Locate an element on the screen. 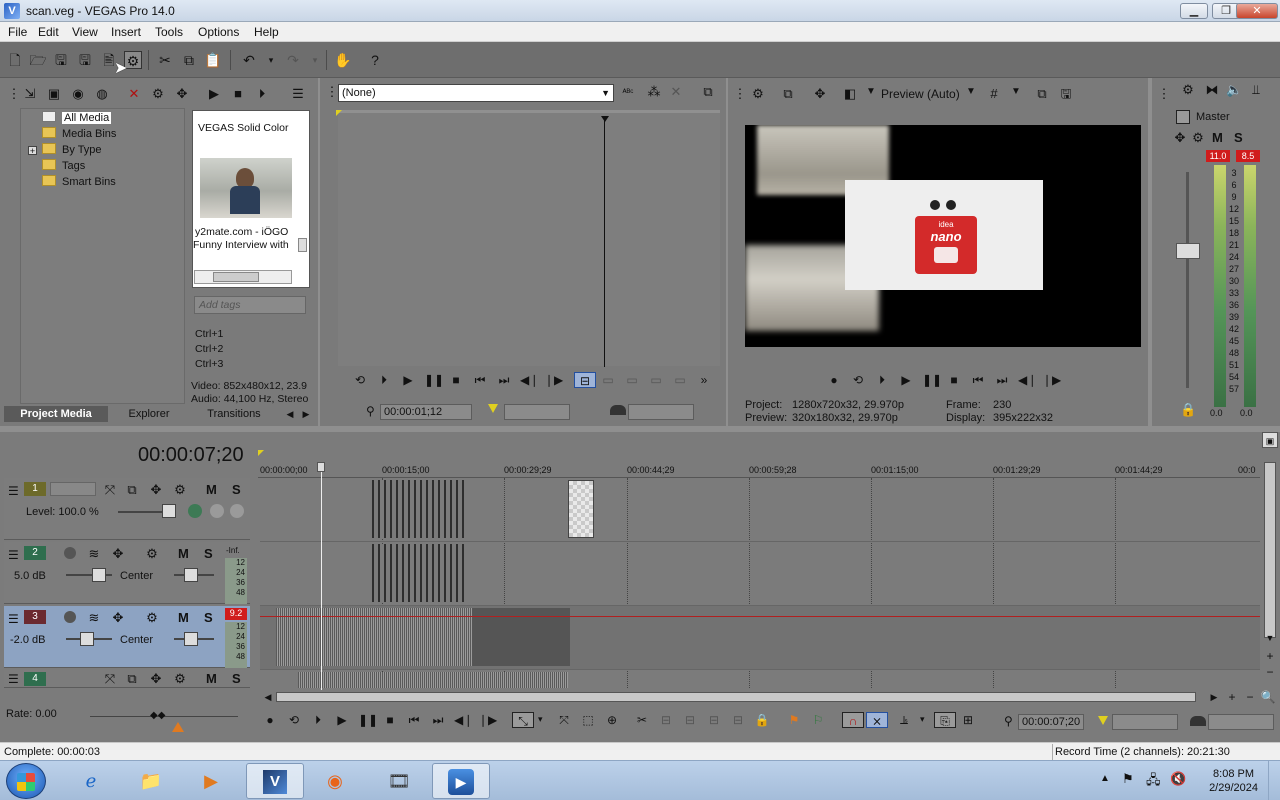 The height and width of the screenshot is (800, 1280). timeline-play-icon: ▶ is located at coordinates (342, 720).